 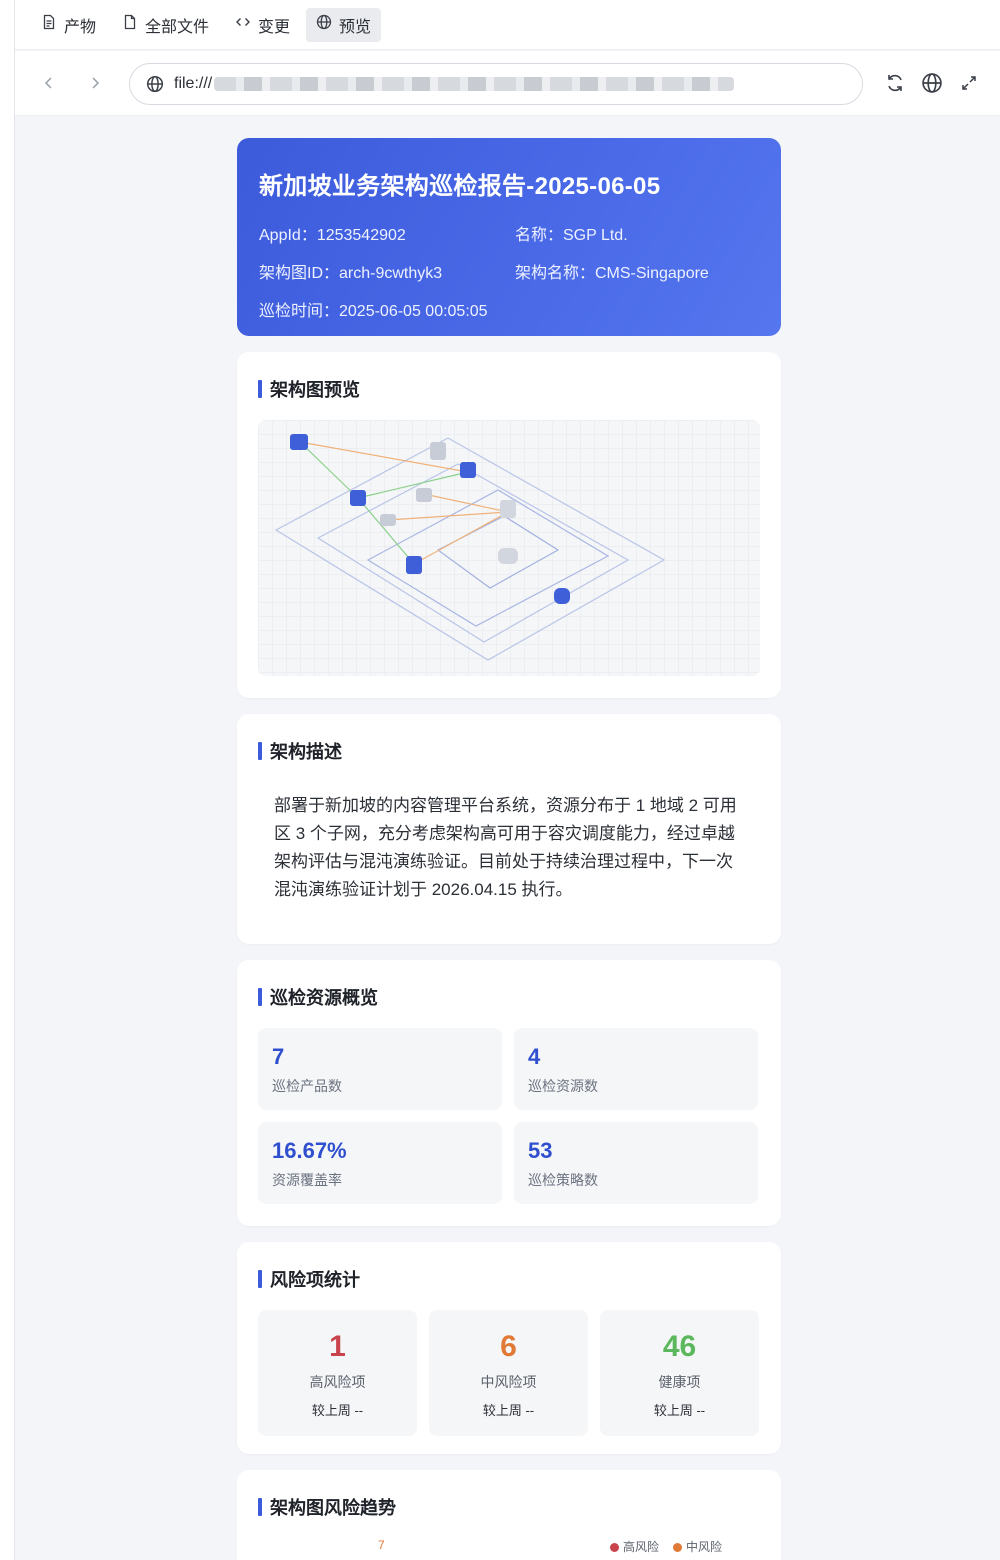 What do you see at coordinates (337, 1346) in the screenshot?
I see `risk-value: 1` at bounding box center [337, 1346].